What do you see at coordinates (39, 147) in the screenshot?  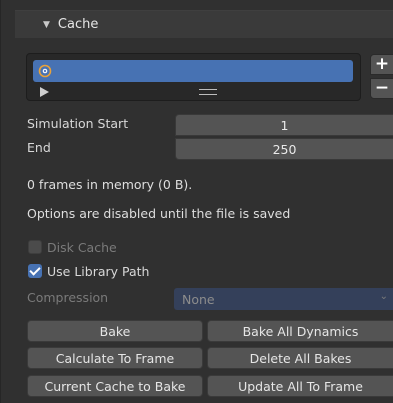 I see `end-label: End` at bounding box center [39, 147].